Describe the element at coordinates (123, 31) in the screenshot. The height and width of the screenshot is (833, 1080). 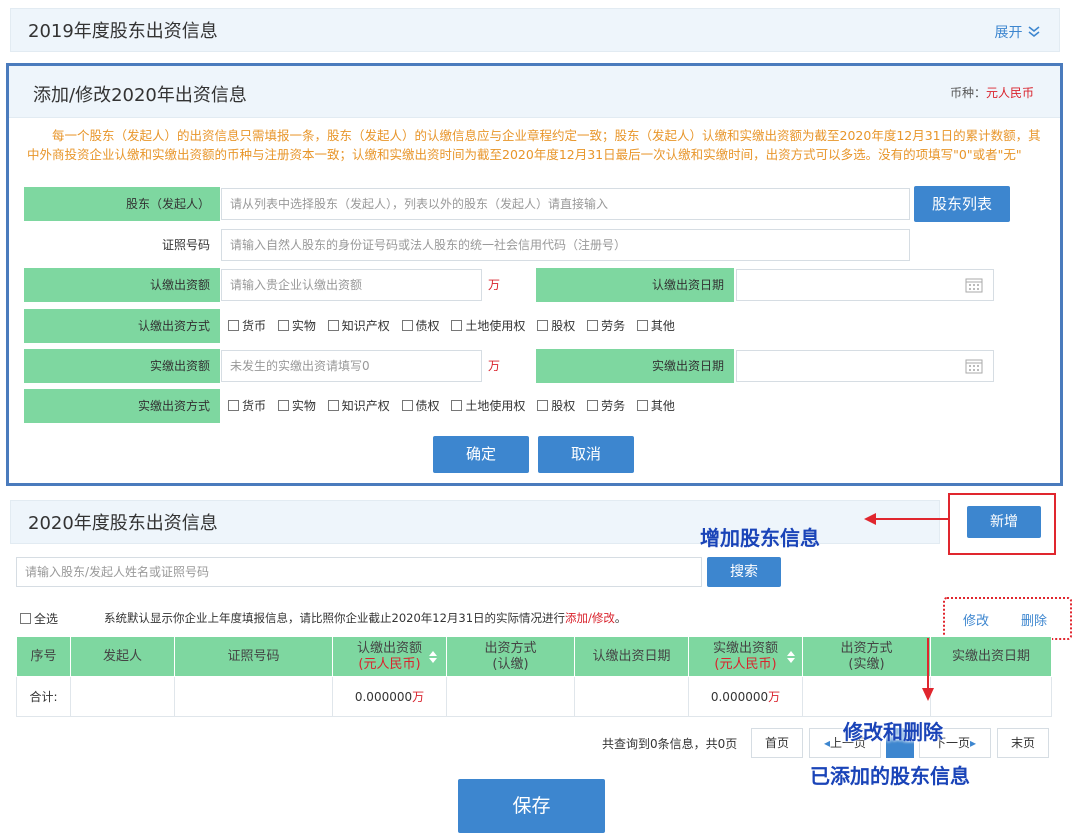
I see `section-2019-title: 2019年度股东出资信息` at that location.